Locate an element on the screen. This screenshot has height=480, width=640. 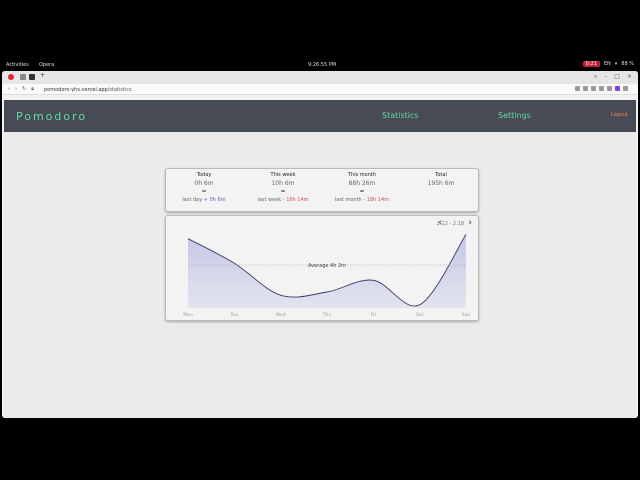
x-tick-label: Wed is located at coordinates (281, 315).